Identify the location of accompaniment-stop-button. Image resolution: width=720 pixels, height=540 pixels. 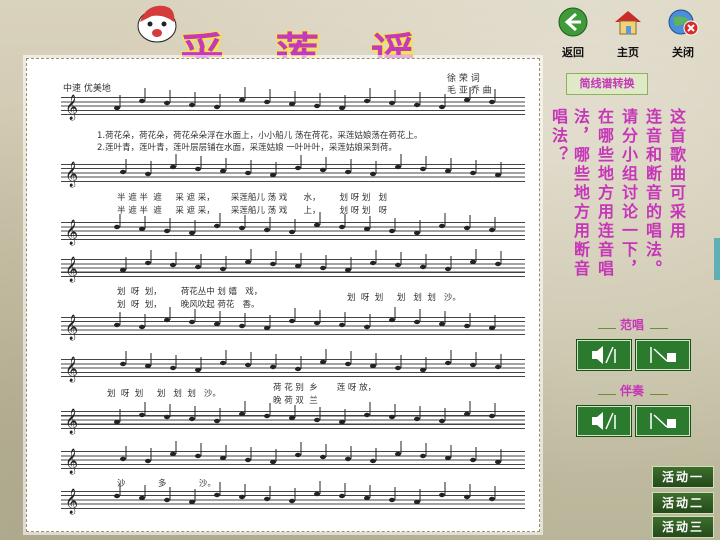
(663, 421).